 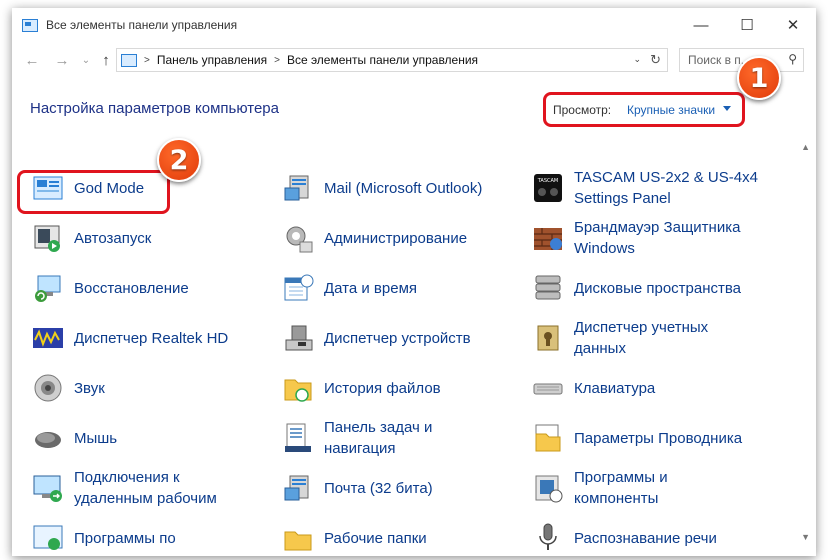 What do you see at coordinates (93, 192) in the screenshot?
I see `annotation-highlight-god-mode` at bounding box center [93, 192].